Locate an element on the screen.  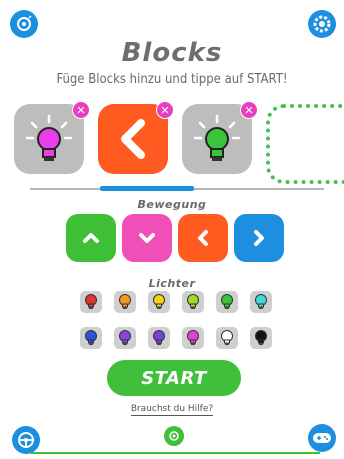
remove-block-1-button: ✕ is located at coordinates (81, 110).